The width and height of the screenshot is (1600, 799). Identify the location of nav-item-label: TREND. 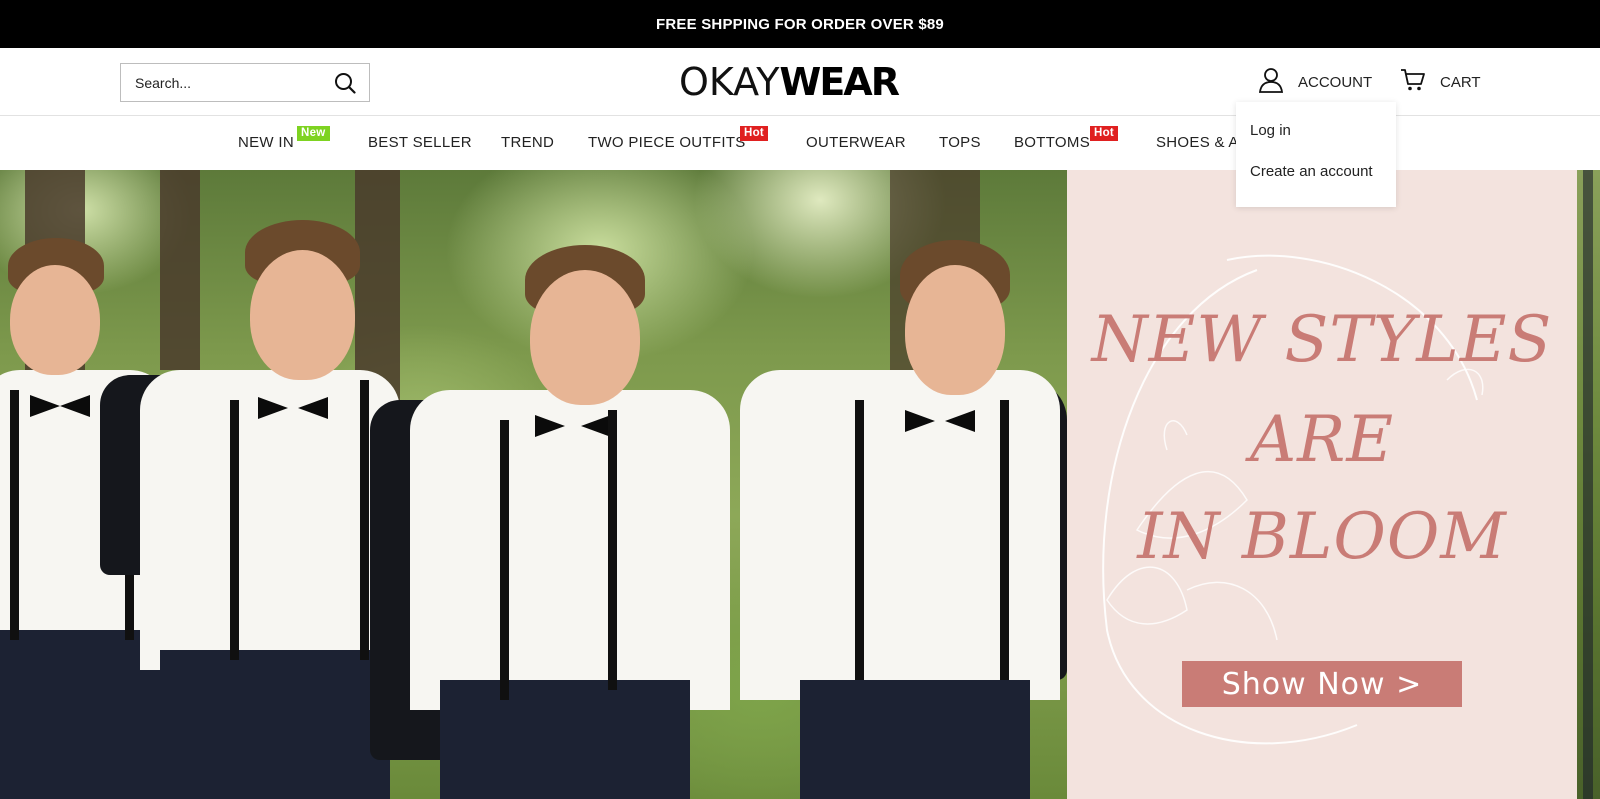
(528, 142).